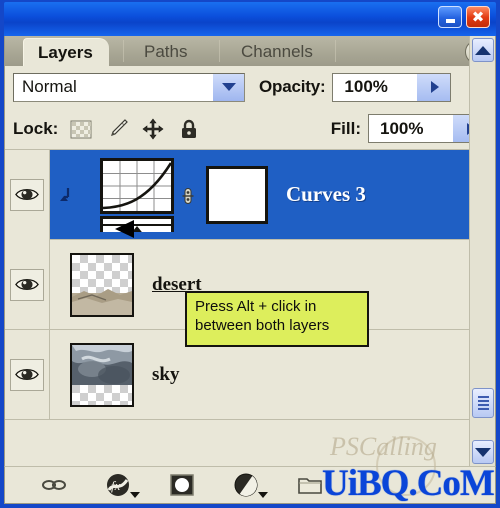  What do you see at coordinates (116, 485) in the screenshot?
I see `svg-text: fx` at bounding box center [116, 485].